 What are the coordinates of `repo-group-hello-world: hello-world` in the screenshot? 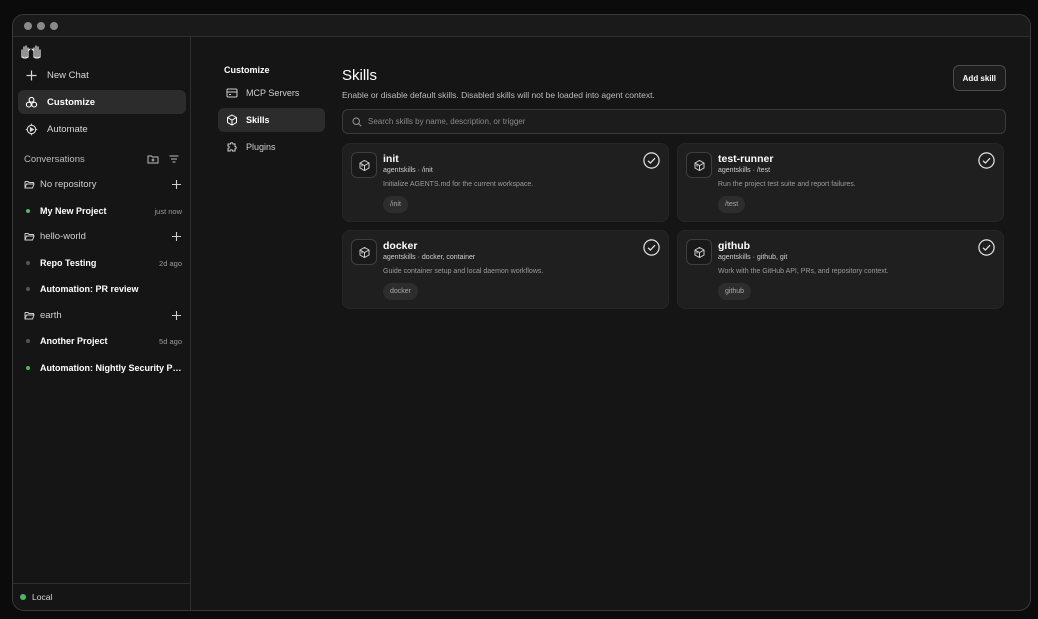 It's located at (103, 236).